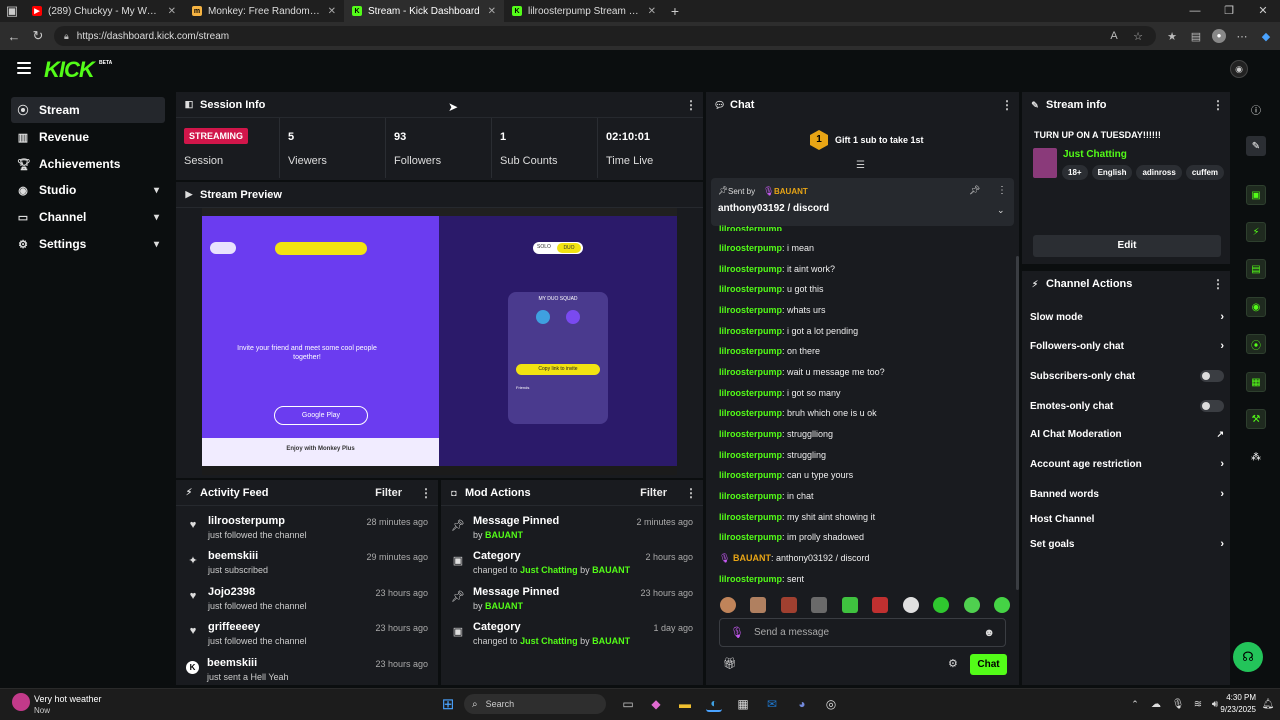 This screenshot has width=1280, height=720. I want to click on app-icon: ◎, so click(831, 704).